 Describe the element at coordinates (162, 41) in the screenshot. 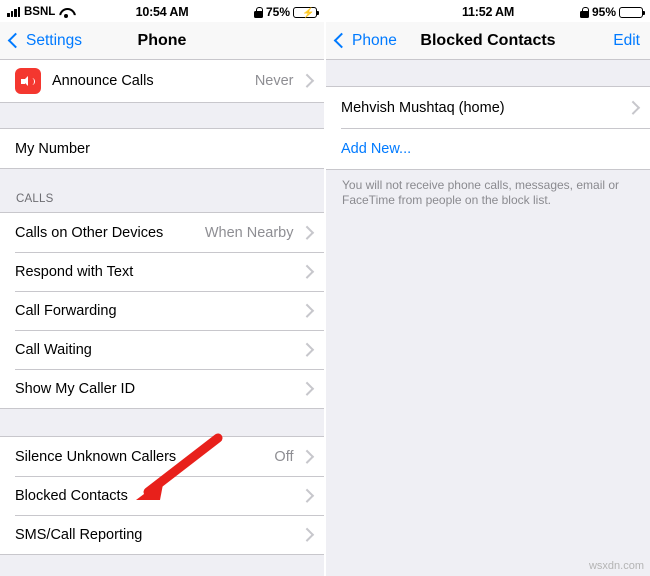

I see `left-nav-bar: Settings Phone` at that location.